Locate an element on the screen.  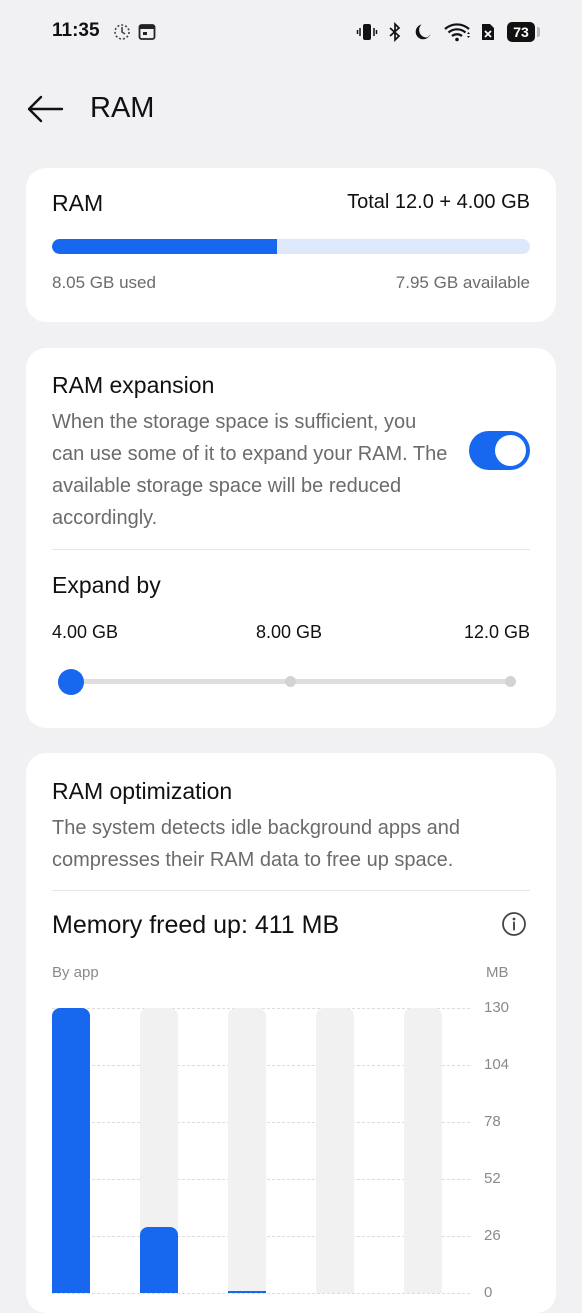
battery-nub is located at coordinates (538, 32).